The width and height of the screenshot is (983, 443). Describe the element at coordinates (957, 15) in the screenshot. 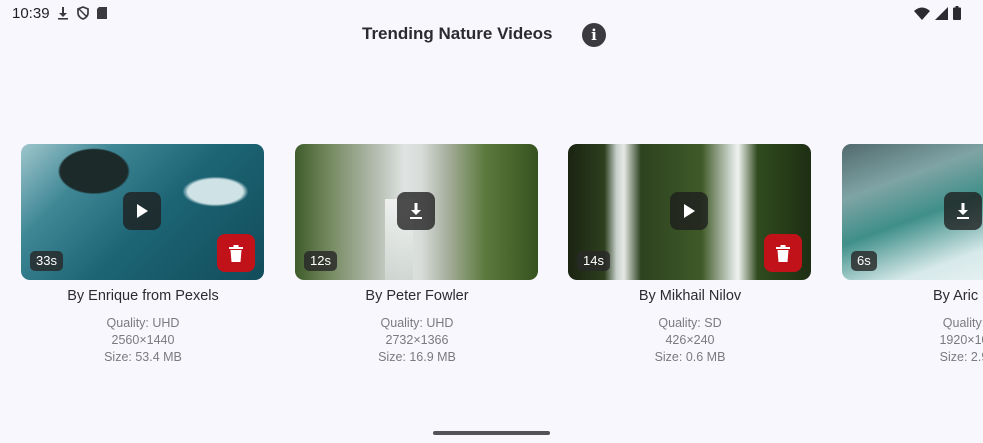

I see `battery-icon` at that location.